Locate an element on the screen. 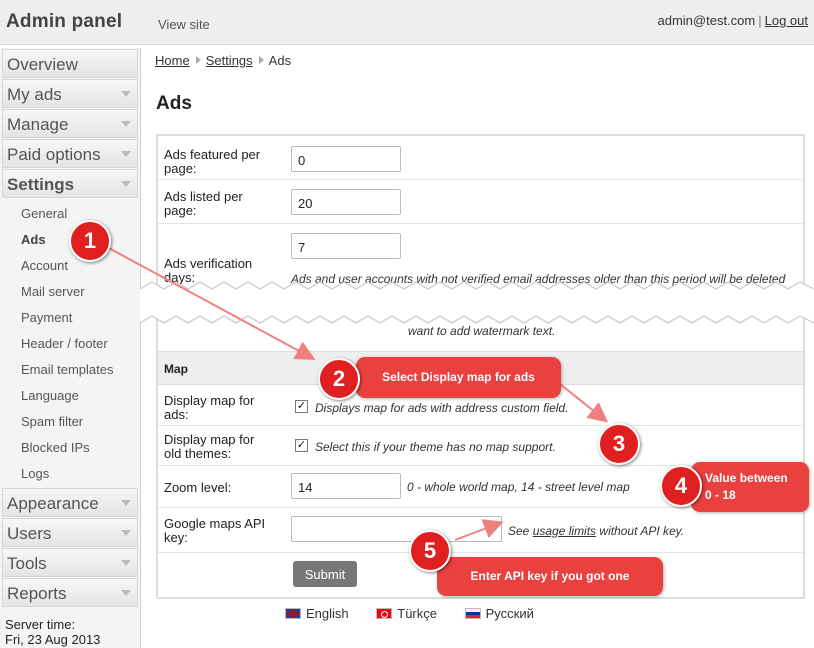  display-map-checkbox: ✓ is located at coordinates (301, 406).